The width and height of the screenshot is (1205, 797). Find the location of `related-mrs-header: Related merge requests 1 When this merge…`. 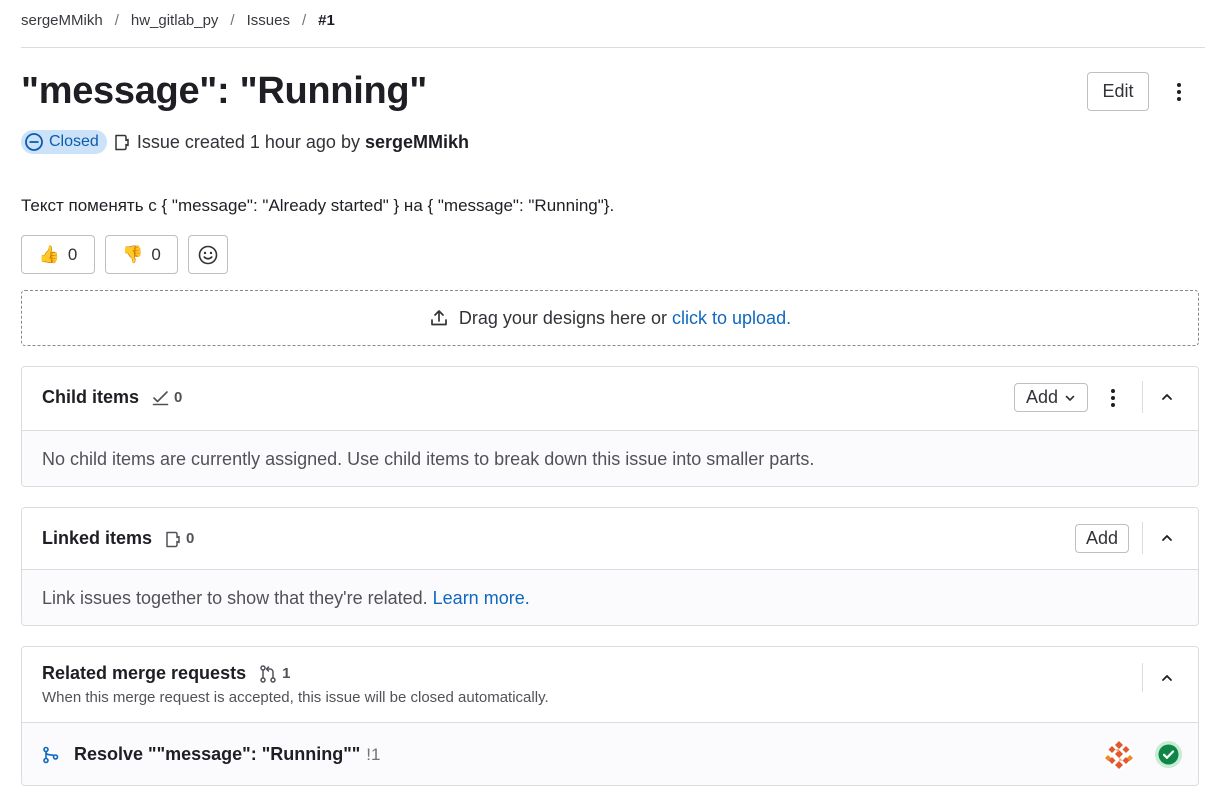

related-mrs-header: Related merge requests 1 When this merge… is located at coordinates (610, 685).